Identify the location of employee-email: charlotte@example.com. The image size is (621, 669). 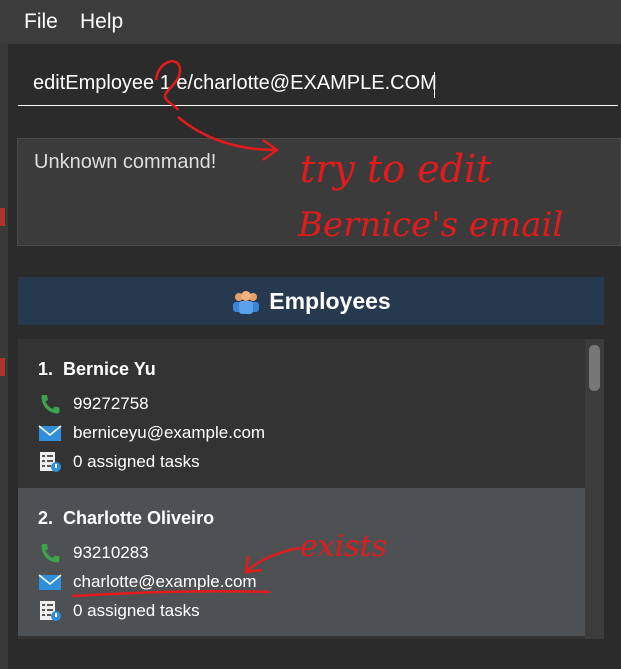
(165, 581).